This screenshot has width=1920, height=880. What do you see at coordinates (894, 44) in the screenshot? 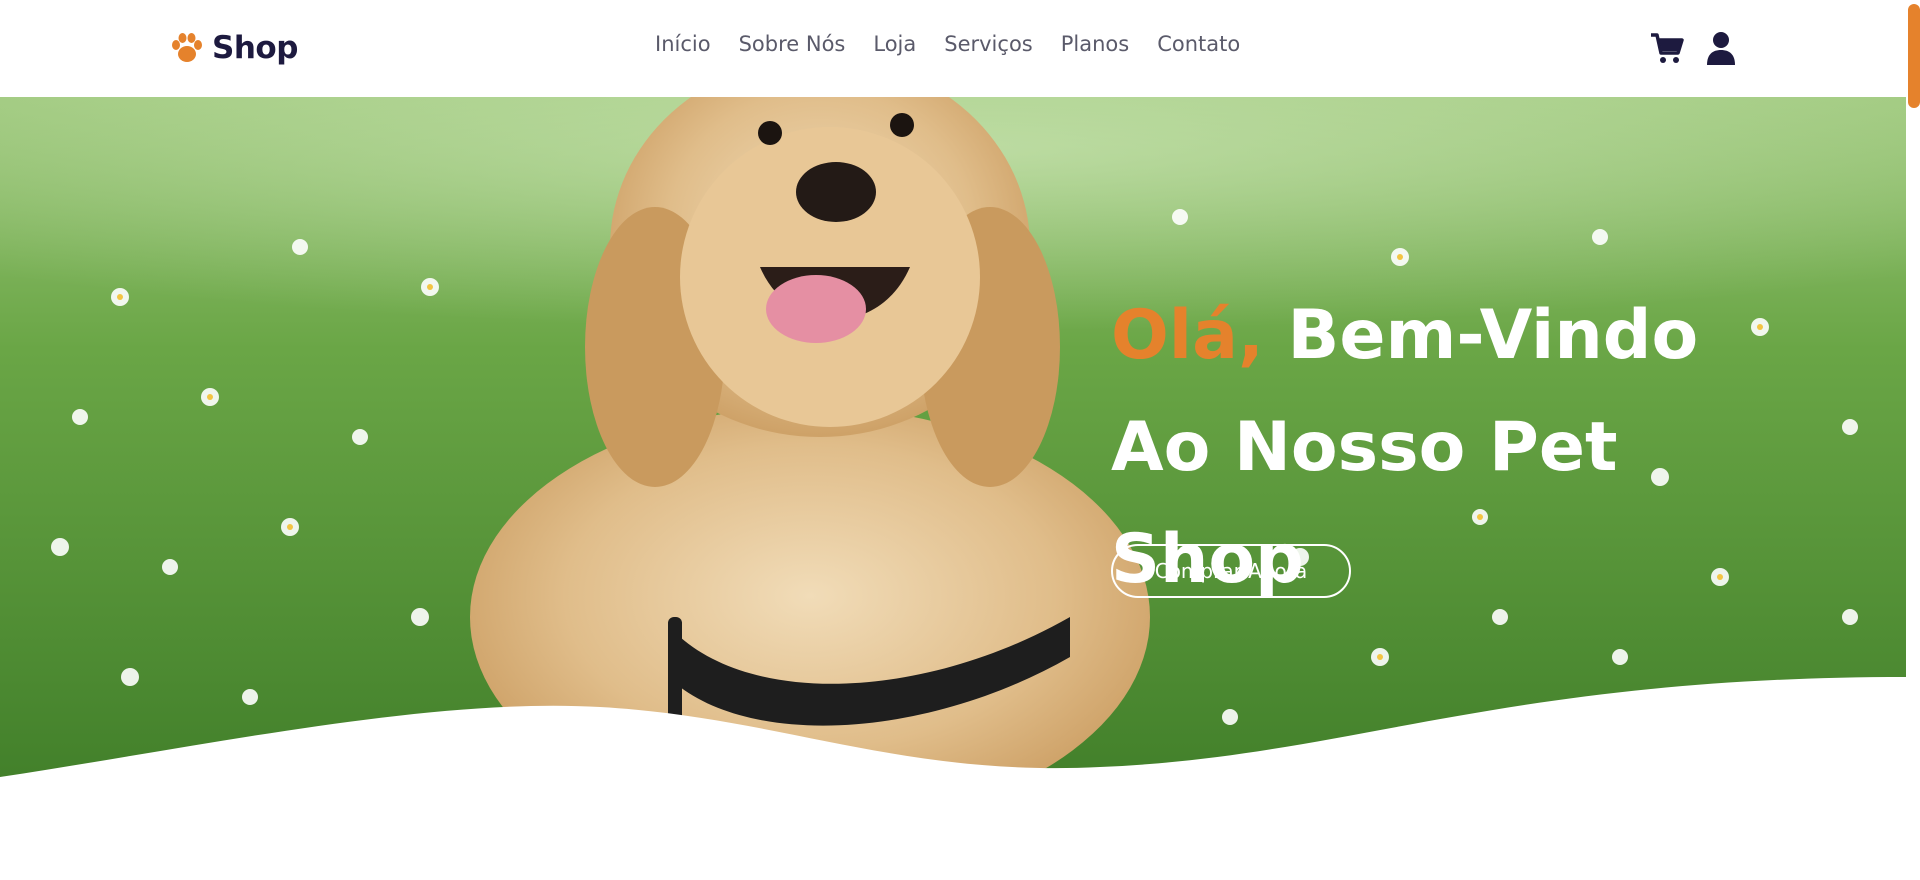
I see `nav-item-loja: Loja` at bounding box center [894, 44].